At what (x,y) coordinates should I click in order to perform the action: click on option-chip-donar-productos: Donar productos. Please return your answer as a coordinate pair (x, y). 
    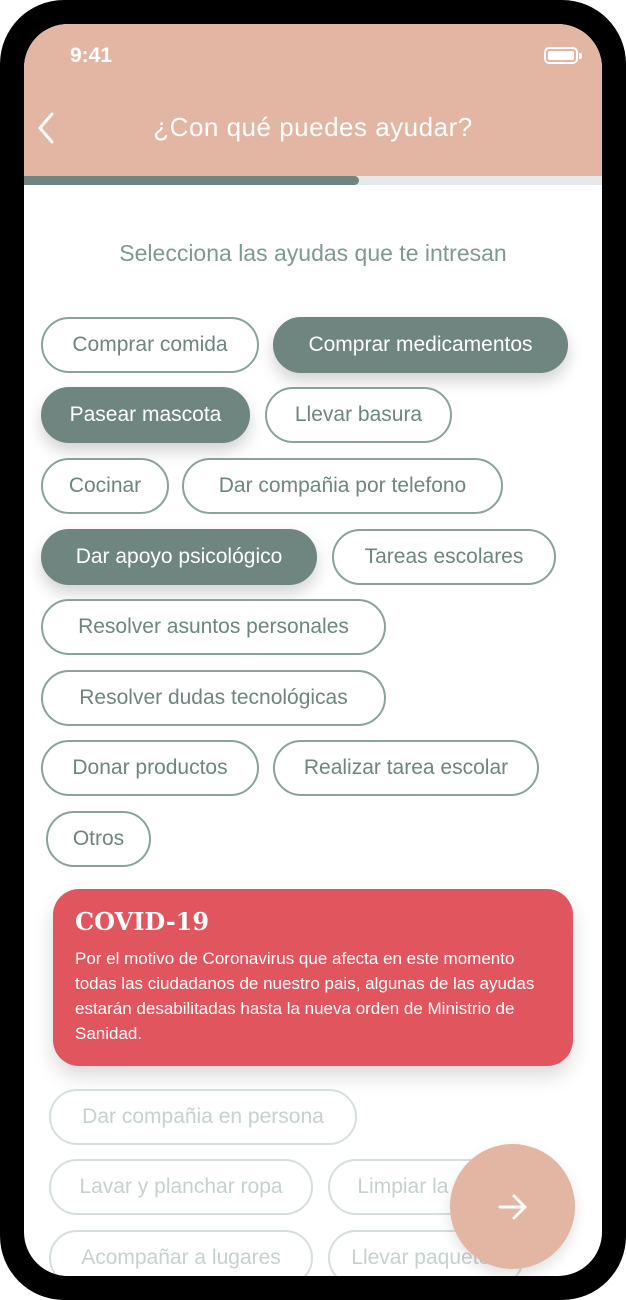
    Looking at the image, I should click on (150, 768).